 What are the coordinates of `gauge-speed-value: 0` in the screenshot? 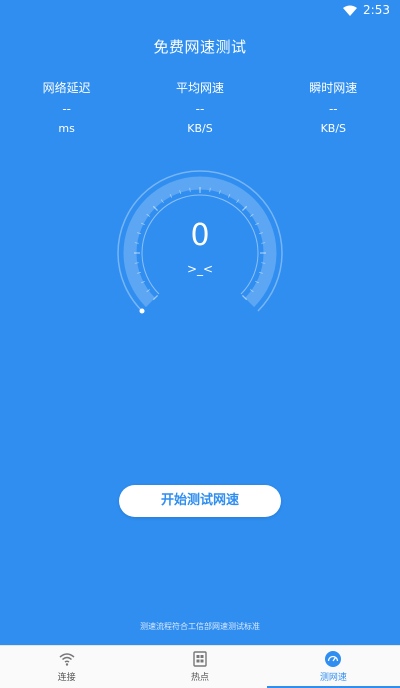 It's located at (200, 235).